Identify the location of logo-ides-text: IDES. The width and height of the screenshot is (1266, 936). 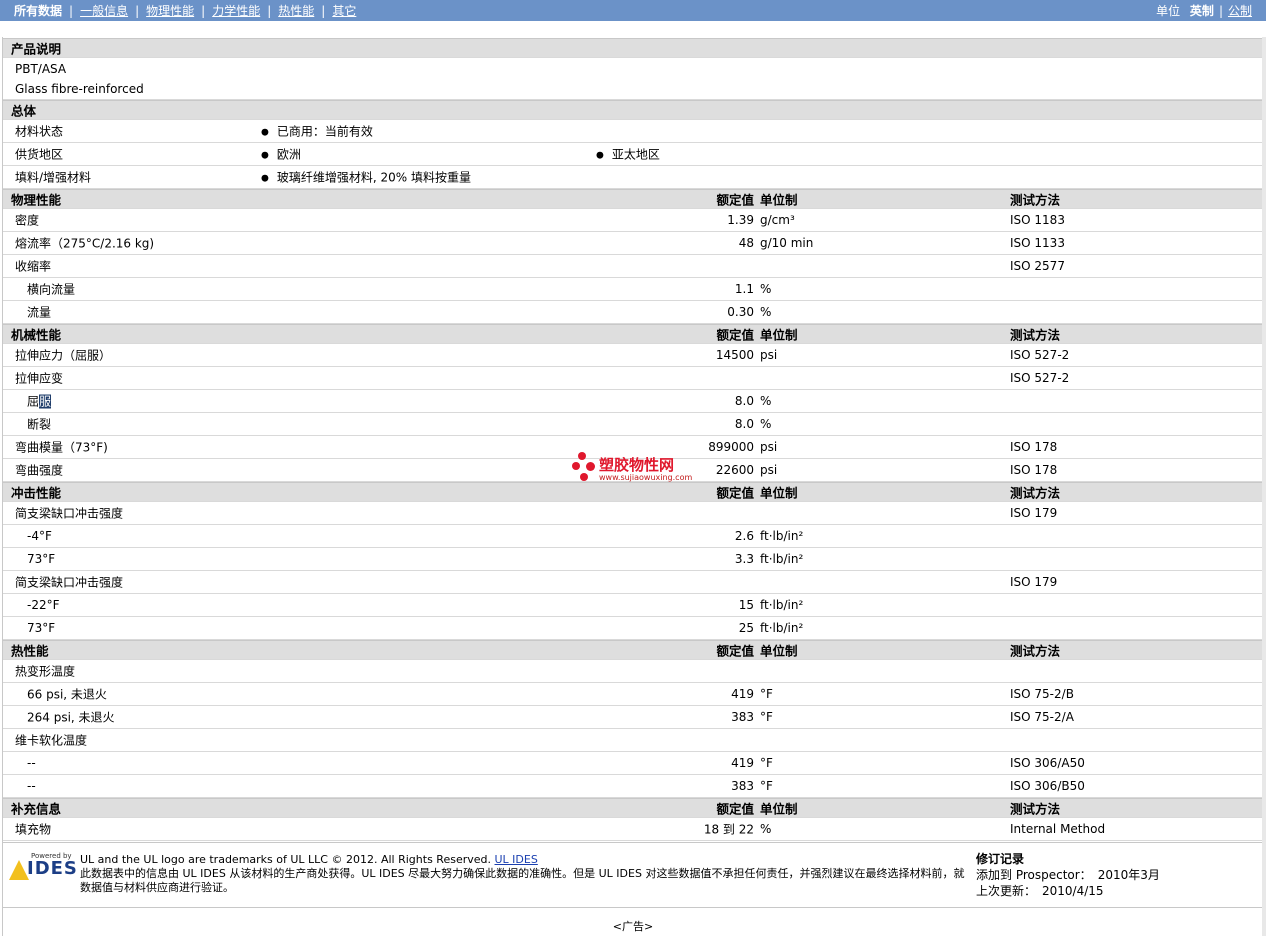
(52, 868).